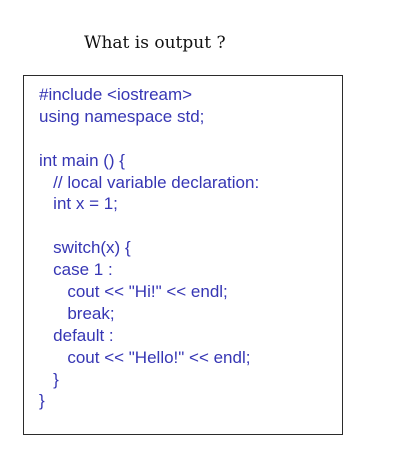  Describe the element at coordinates (85, 248) in the screenshot. I see `code-line: switch(x) {` at that location.